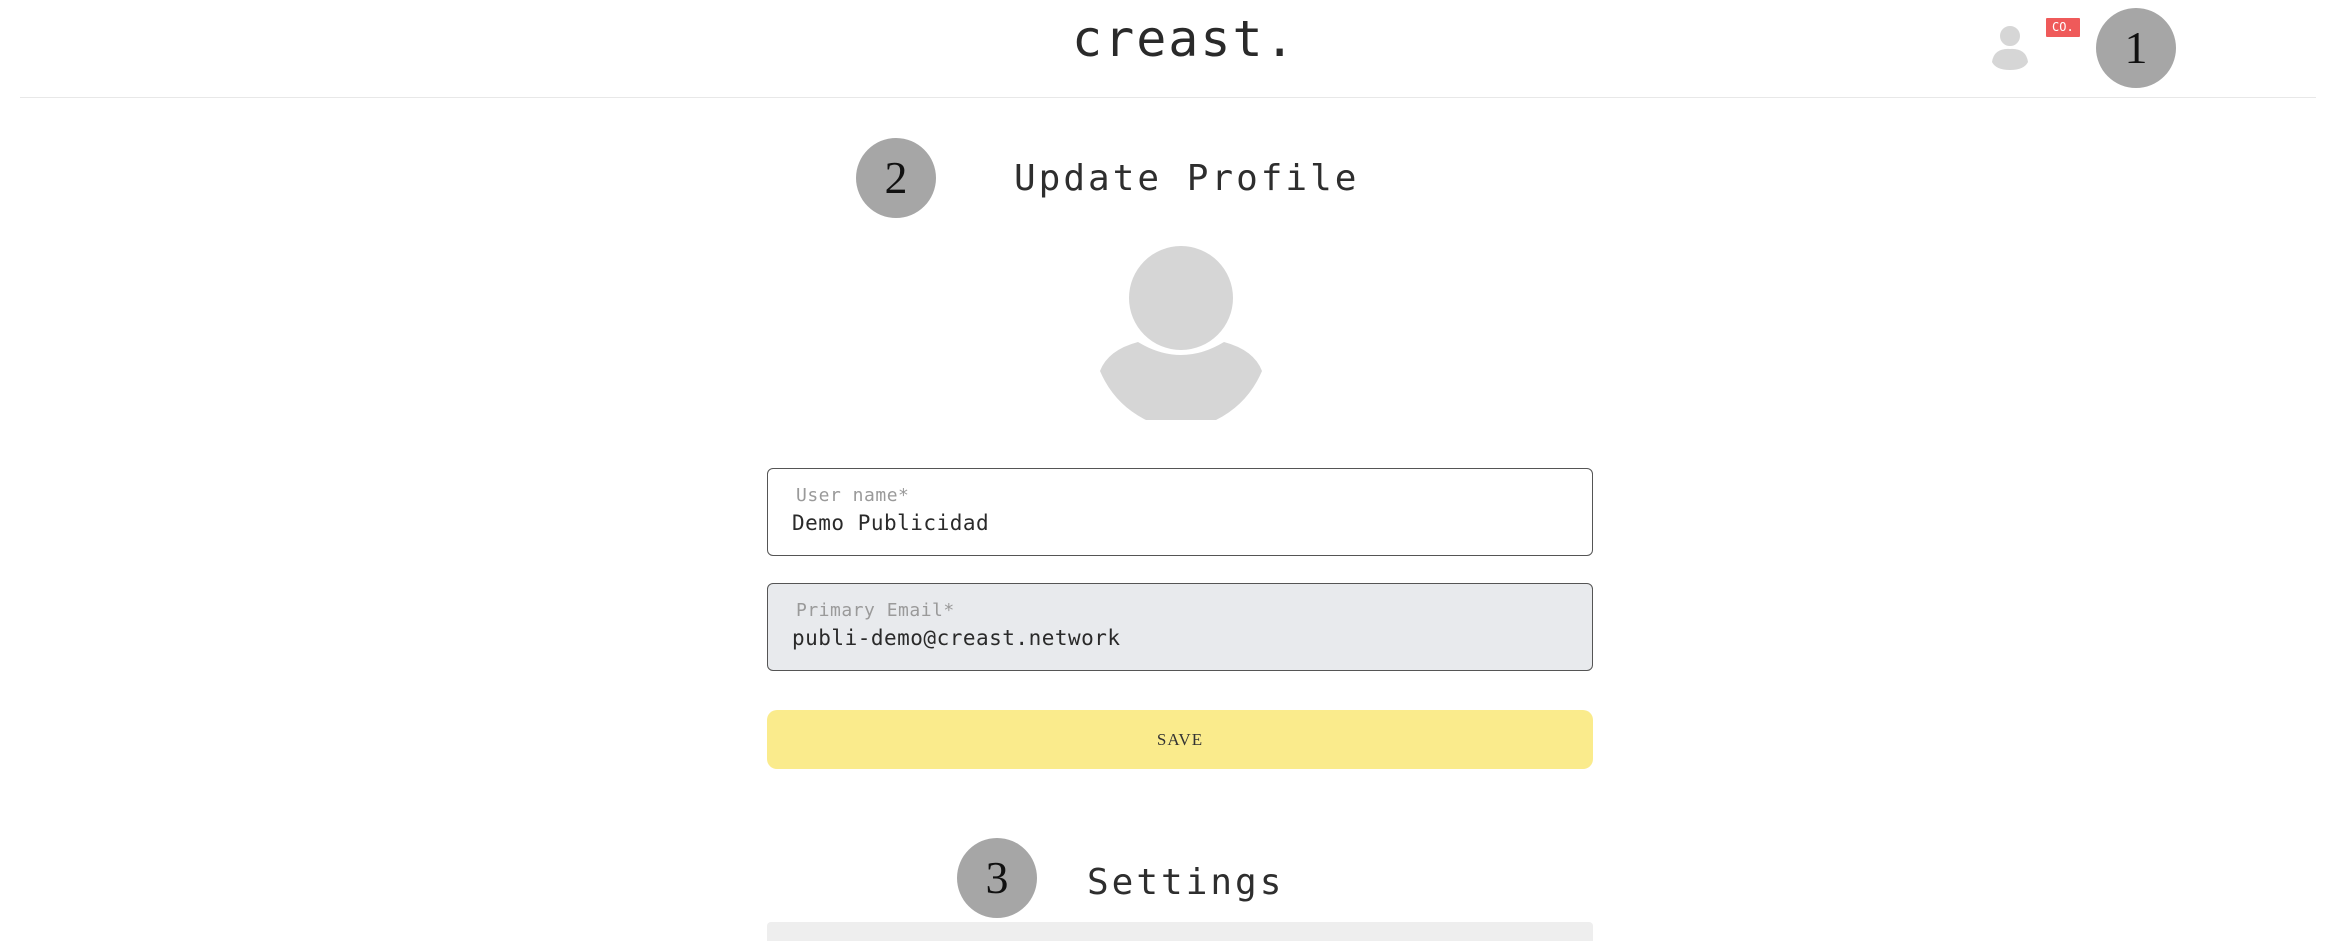  I want to click on update-profile-title: Update Profile, so click(1187, 178).